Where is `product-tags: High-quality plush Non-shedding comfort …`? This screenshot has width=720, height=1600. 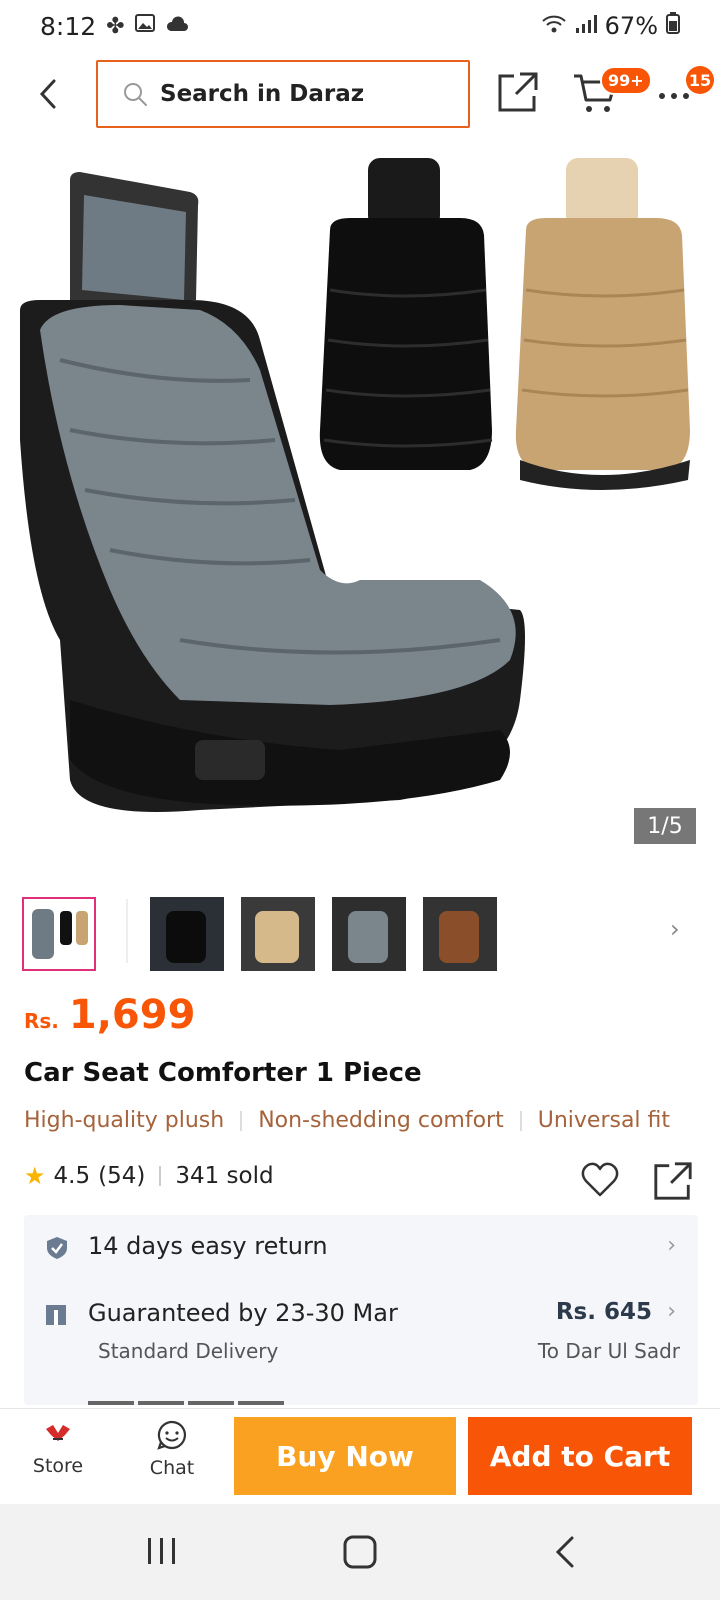
product-tags: High-quality plush Non-shedding comfort … is located at coordinates (347, 1120).